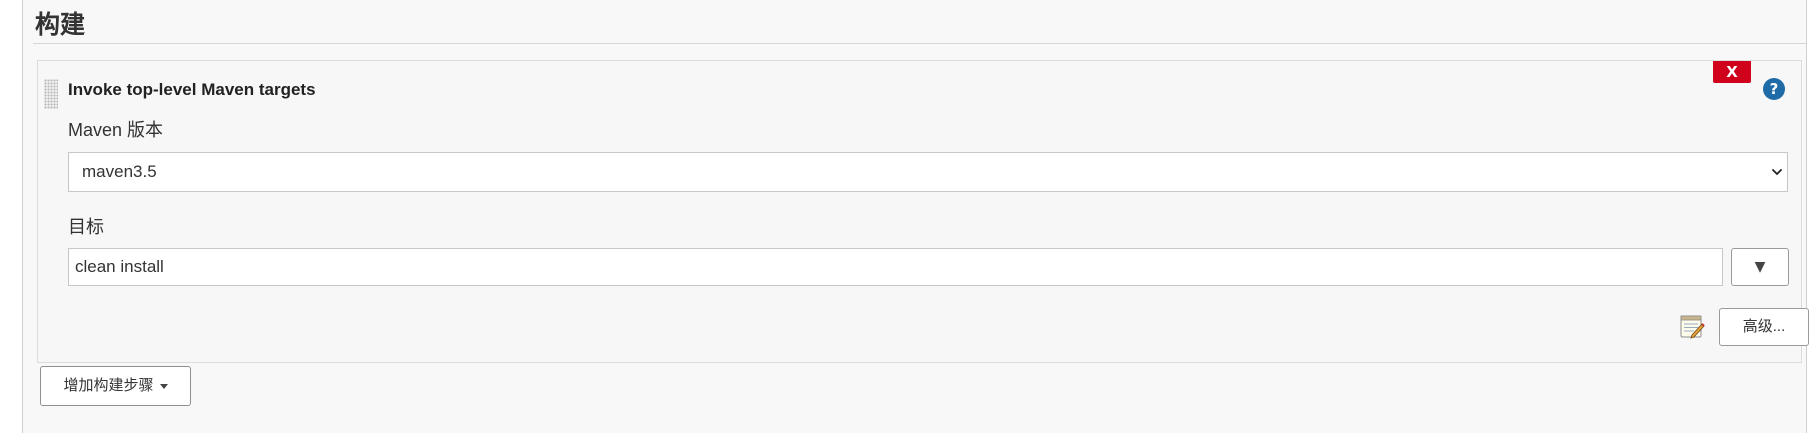 The image size is (1819, 433). I want to click on drag-handle-icon, so click(51, 94).